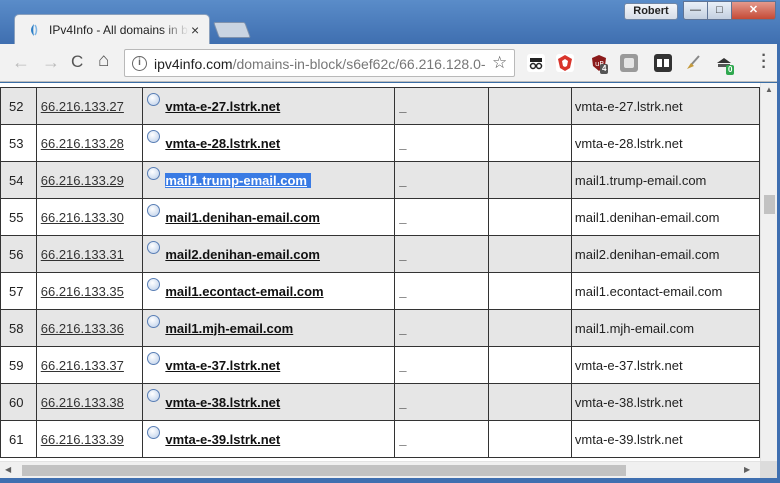 The width and height of the screenshot is (780, 483). Describe the element at coordinates (18, 291) in the screenshot. I see `row-number: 57` at that location.